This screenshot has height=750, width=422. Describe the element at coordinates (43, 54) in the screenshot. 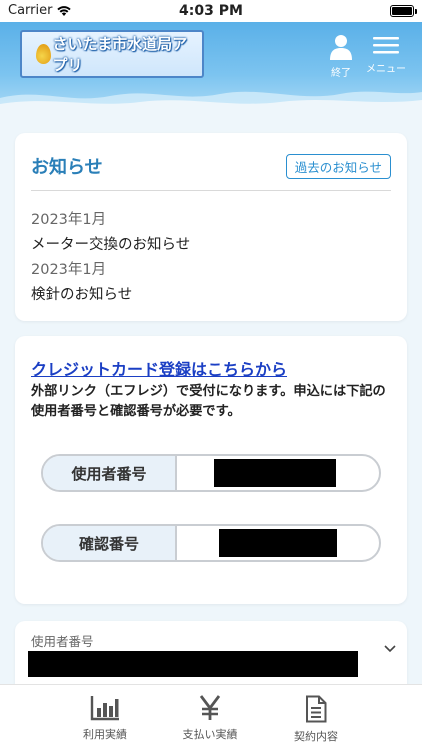

I see `water-drop-icon` at that location.